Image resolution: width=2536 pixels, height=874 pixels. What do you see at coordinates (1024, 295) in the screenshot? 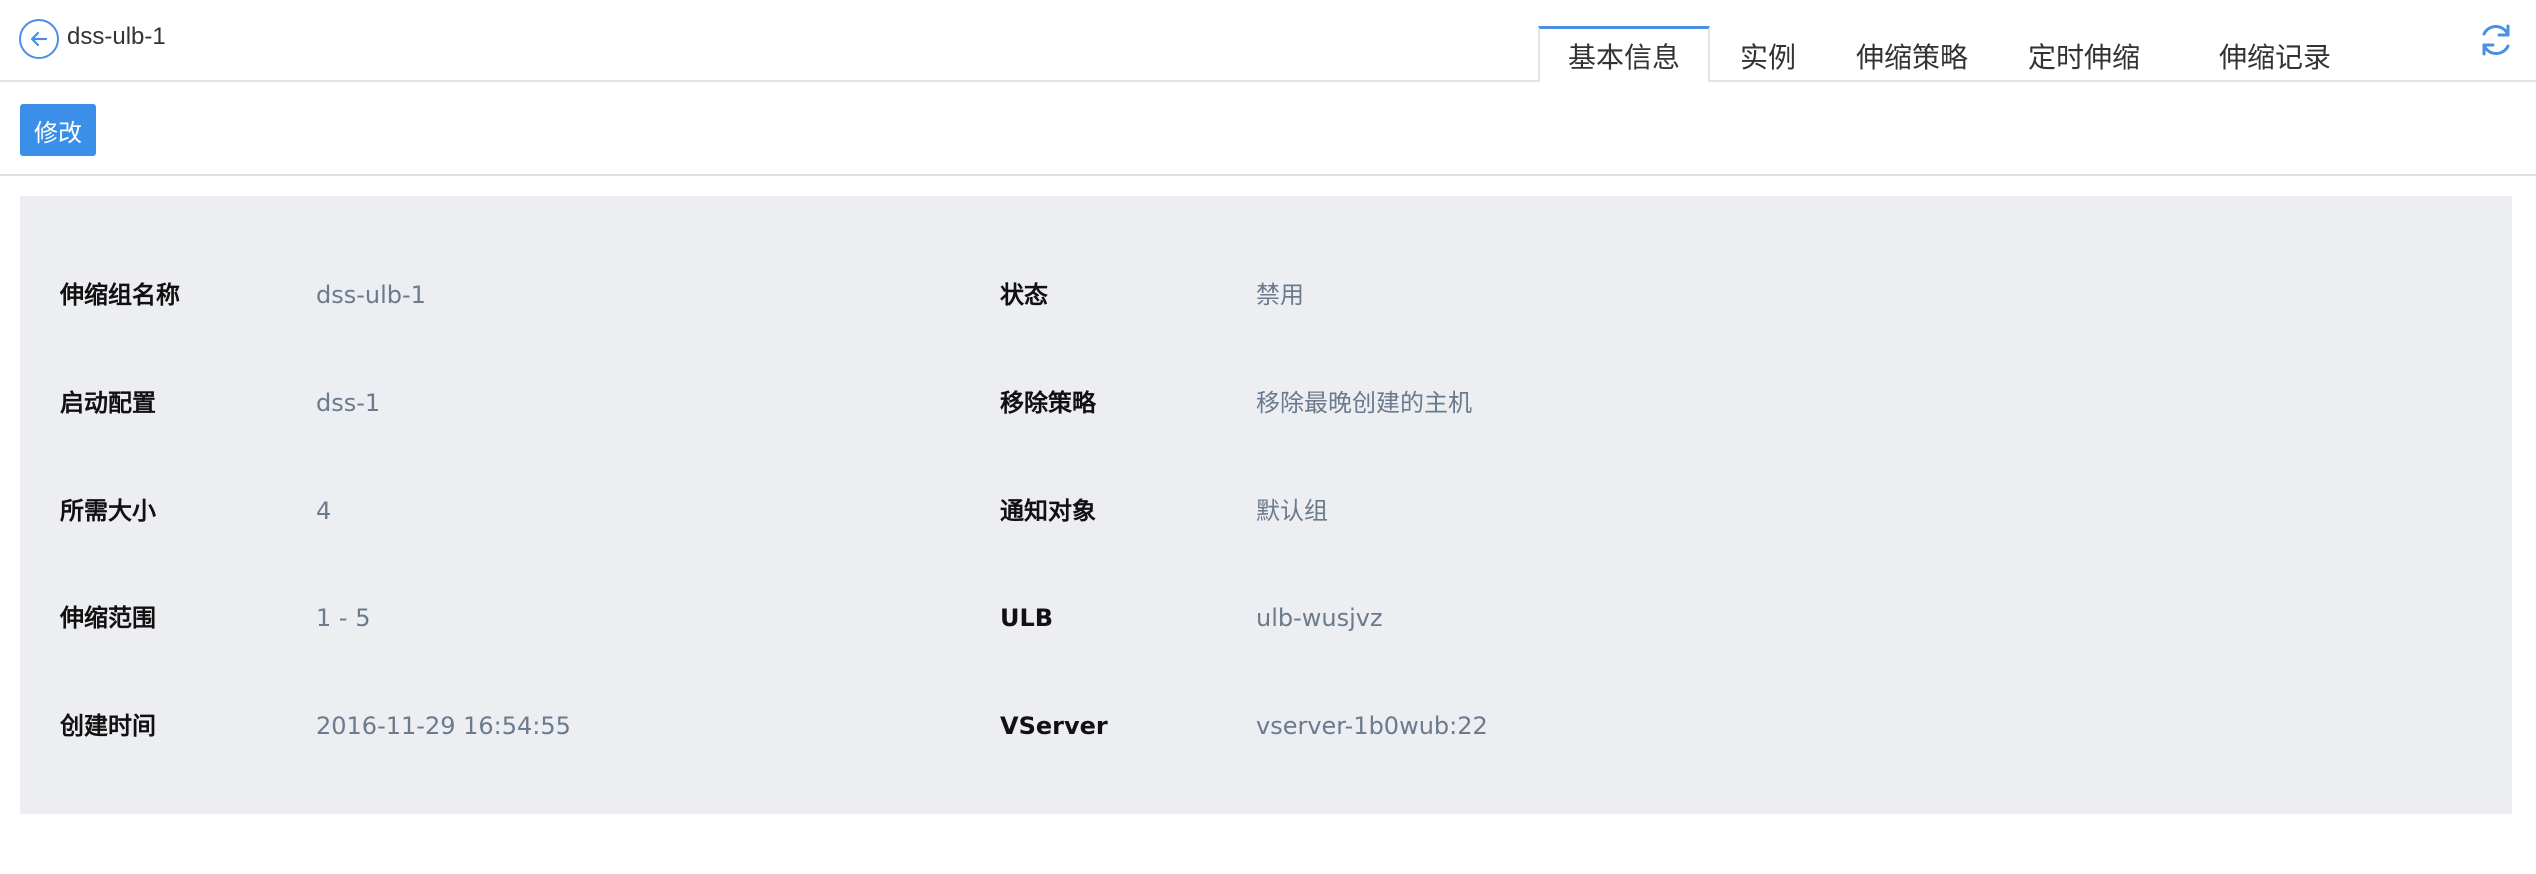
I see `label-status: 状态` at bounding box center [1024, 295].